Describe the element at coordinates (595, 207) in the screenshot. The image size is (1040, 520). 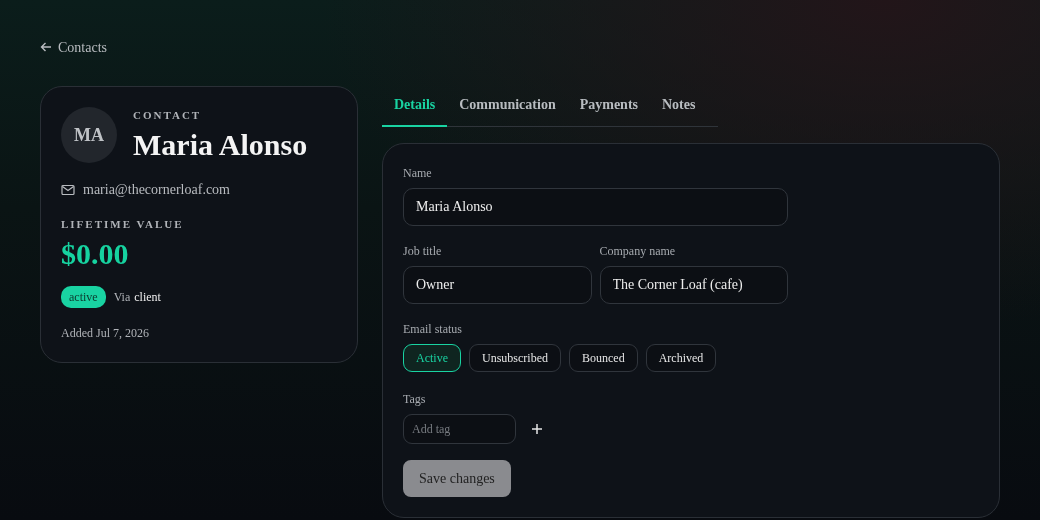
I see `name-field: Maria Alonso` at that location.